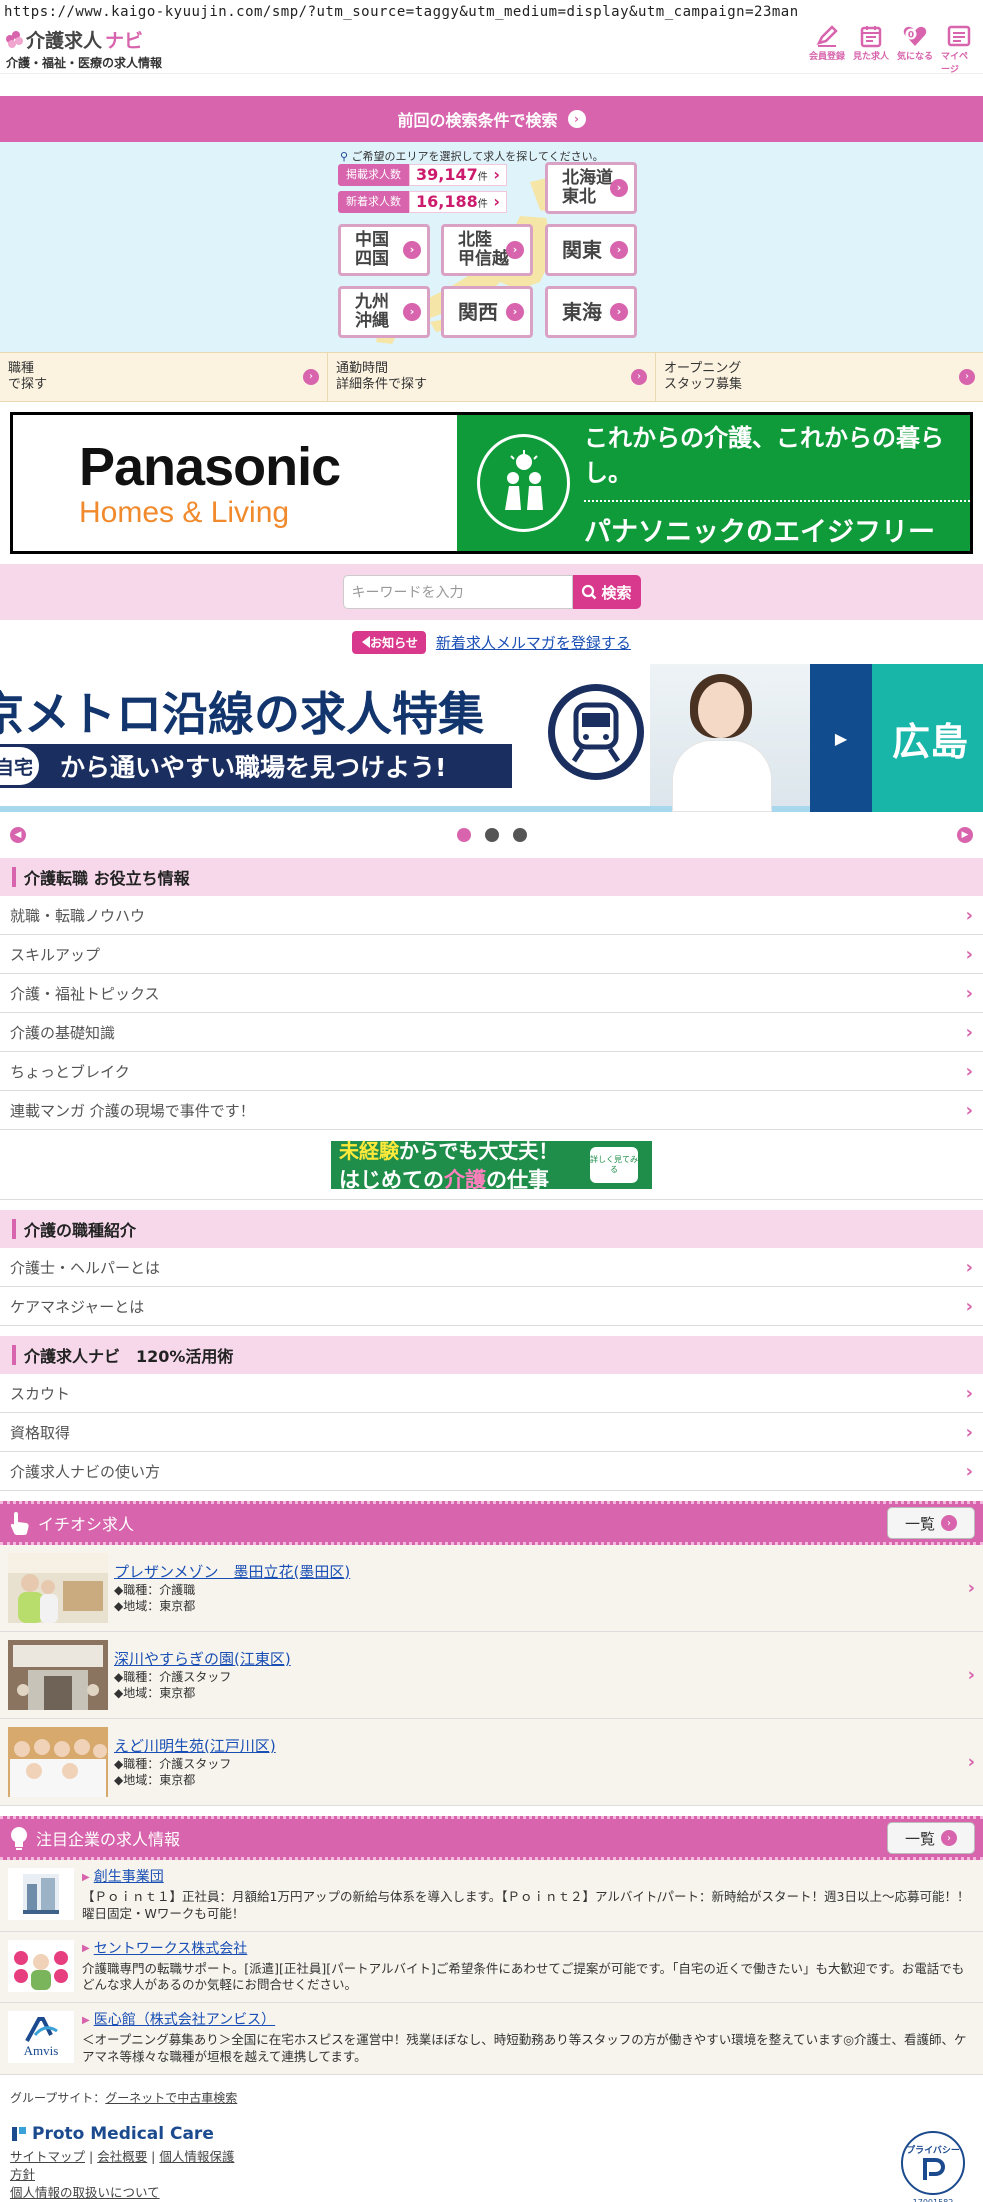 The width and height of the screenshot is (983, 2202). Describe the element at coordinates (164, 377) in the screenshot. I see `search-by-occupation: 職種 で探す ›` at that location.